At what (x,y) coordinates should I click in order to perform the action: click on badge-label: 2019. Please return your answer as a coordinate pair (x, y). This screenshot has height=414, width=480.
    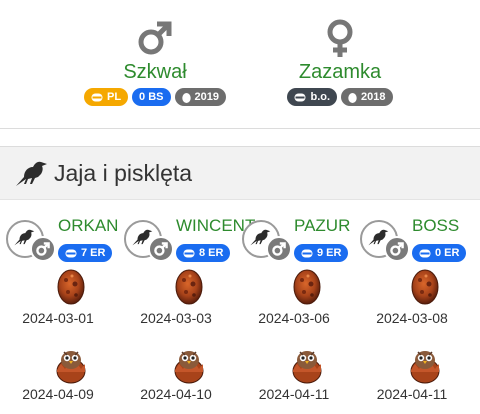
    Looking at the image, I should click on (206, 97).